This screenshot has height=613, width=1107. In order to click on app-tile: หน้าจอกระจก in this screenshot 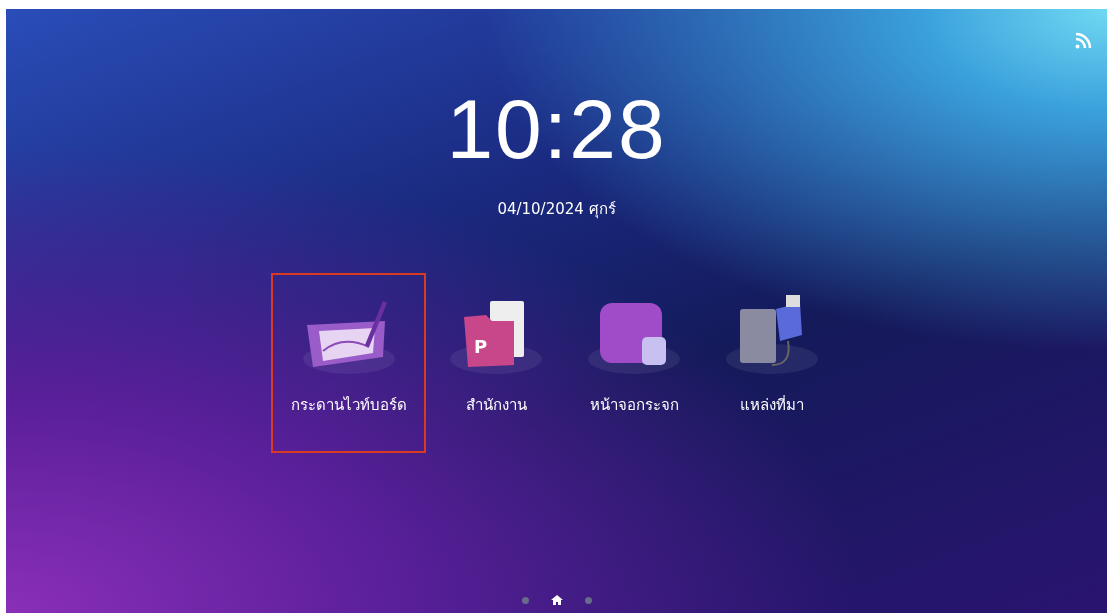, I will do `click(634, 363)`.